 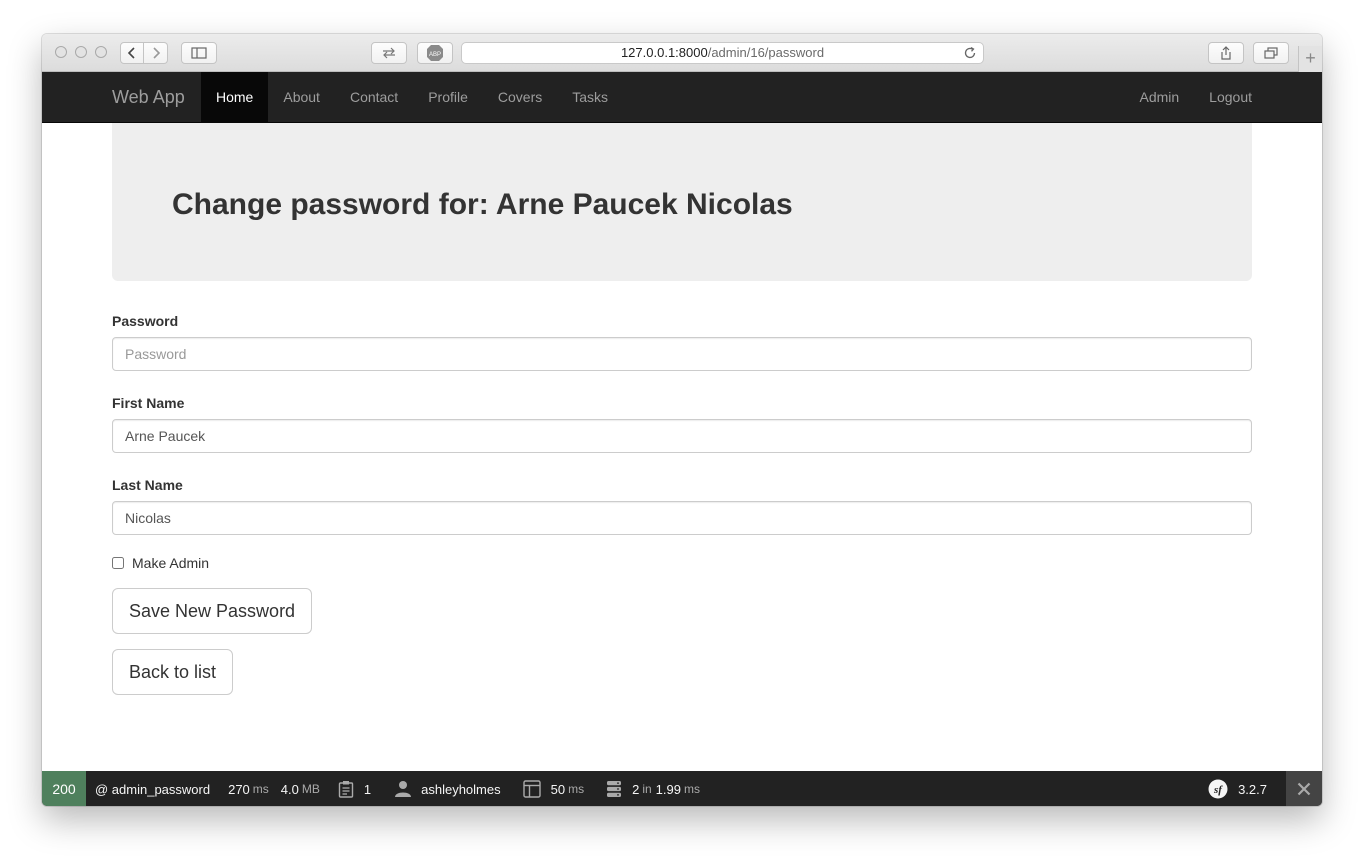 I want to click on nav-link-tasks: Tasks, so click(x=590, y=97).